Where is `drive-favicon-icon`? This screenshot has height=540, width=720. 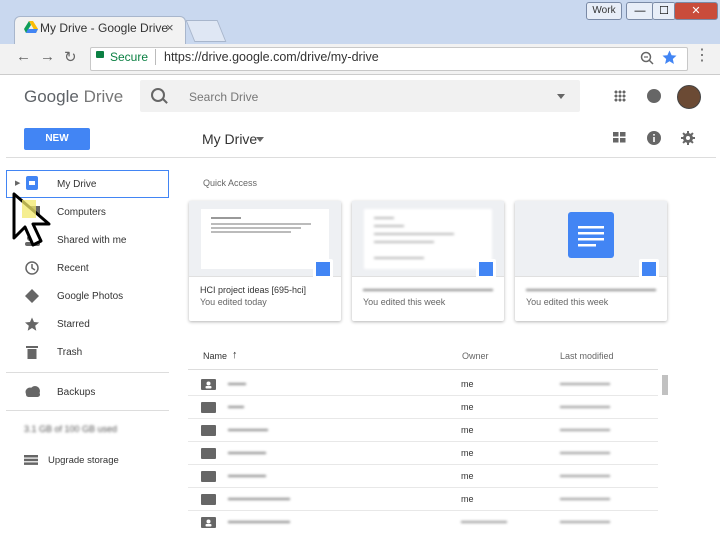 drive-favicon-icon is located at coordinates (31, 27).